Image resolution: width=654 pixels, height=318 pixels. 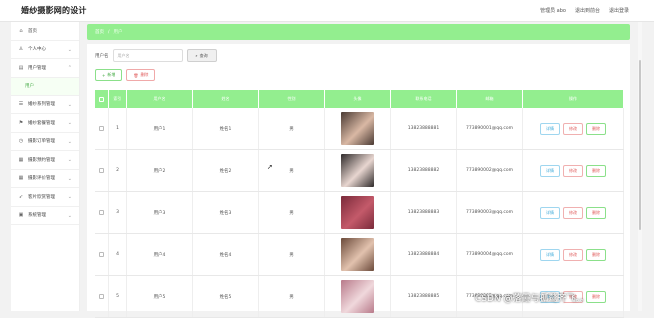 I want to click on cell-email: 773890002@qq.com, so click(x=490, y=170).